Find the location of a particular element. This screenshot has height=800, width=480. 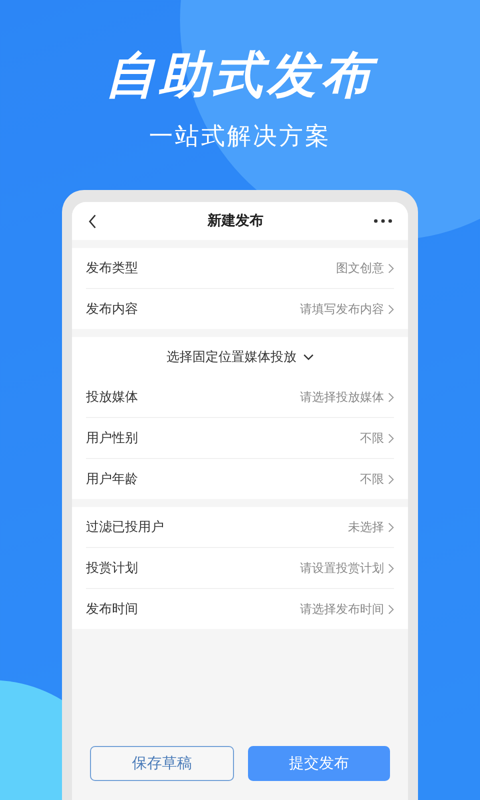

row-value: 请选择发布时间 is located at coordinates (342, 609).